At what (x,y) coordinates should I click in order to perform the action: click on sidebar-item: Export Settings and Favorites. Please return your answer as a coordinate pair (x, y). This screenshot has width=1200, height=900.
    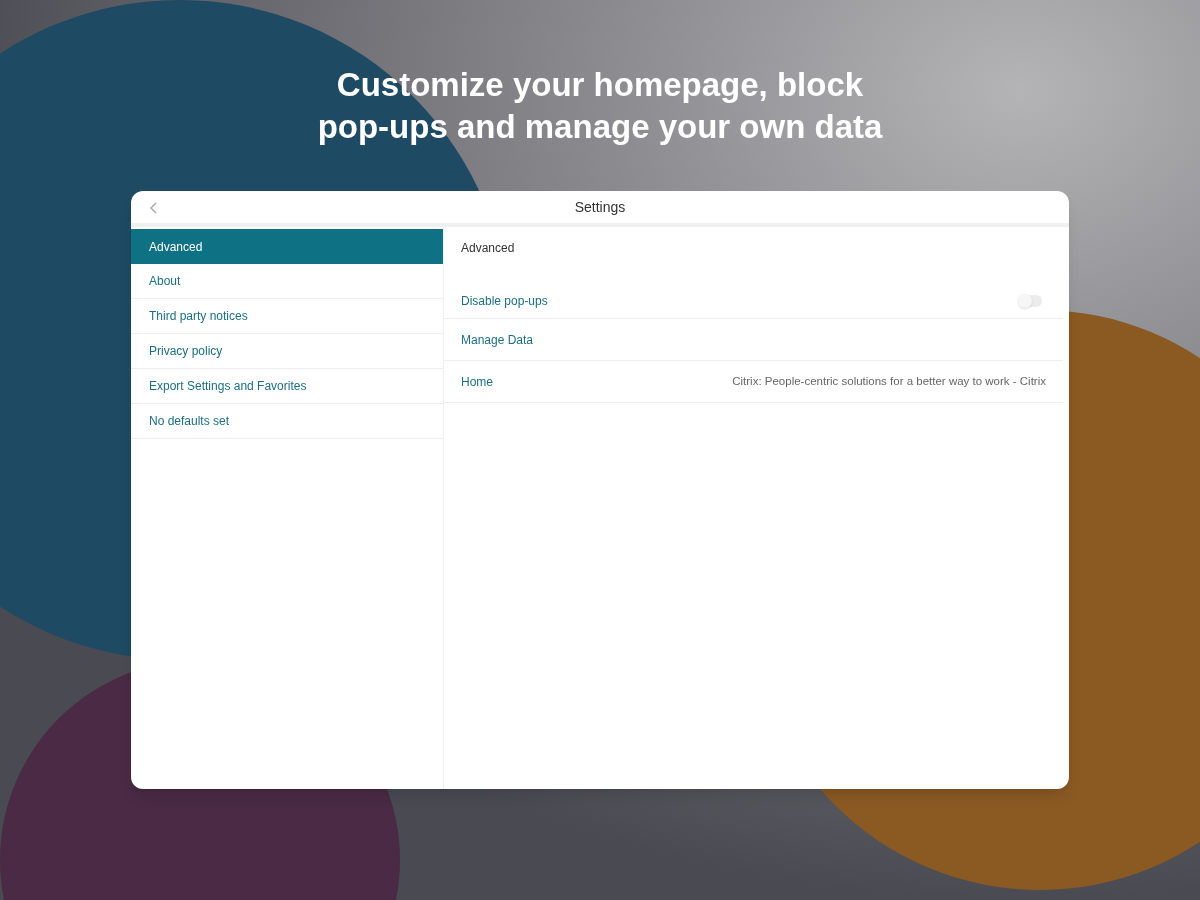
    Looking at the image, I should click on (287, 386).